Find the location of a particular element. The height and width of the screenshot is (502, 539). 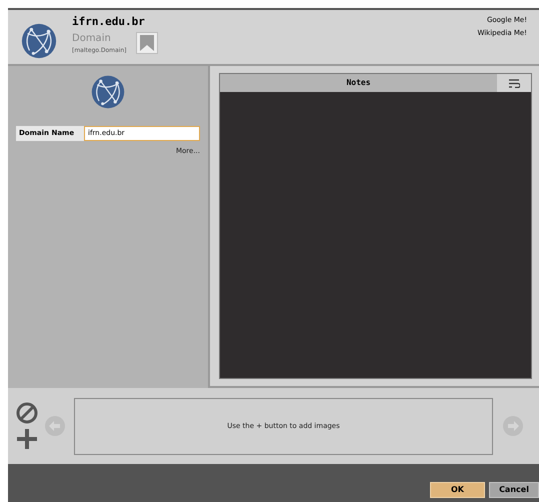

notes-title: Notes is located at coordinates (358, 83).